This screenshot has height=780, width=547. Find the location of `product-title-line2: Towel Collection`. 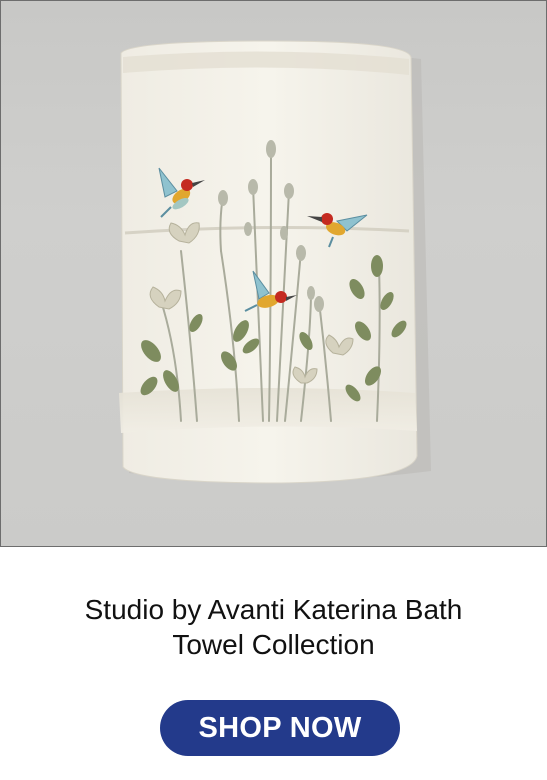

product-title-line2: Towel Collection is located at coordinates (273, 644).